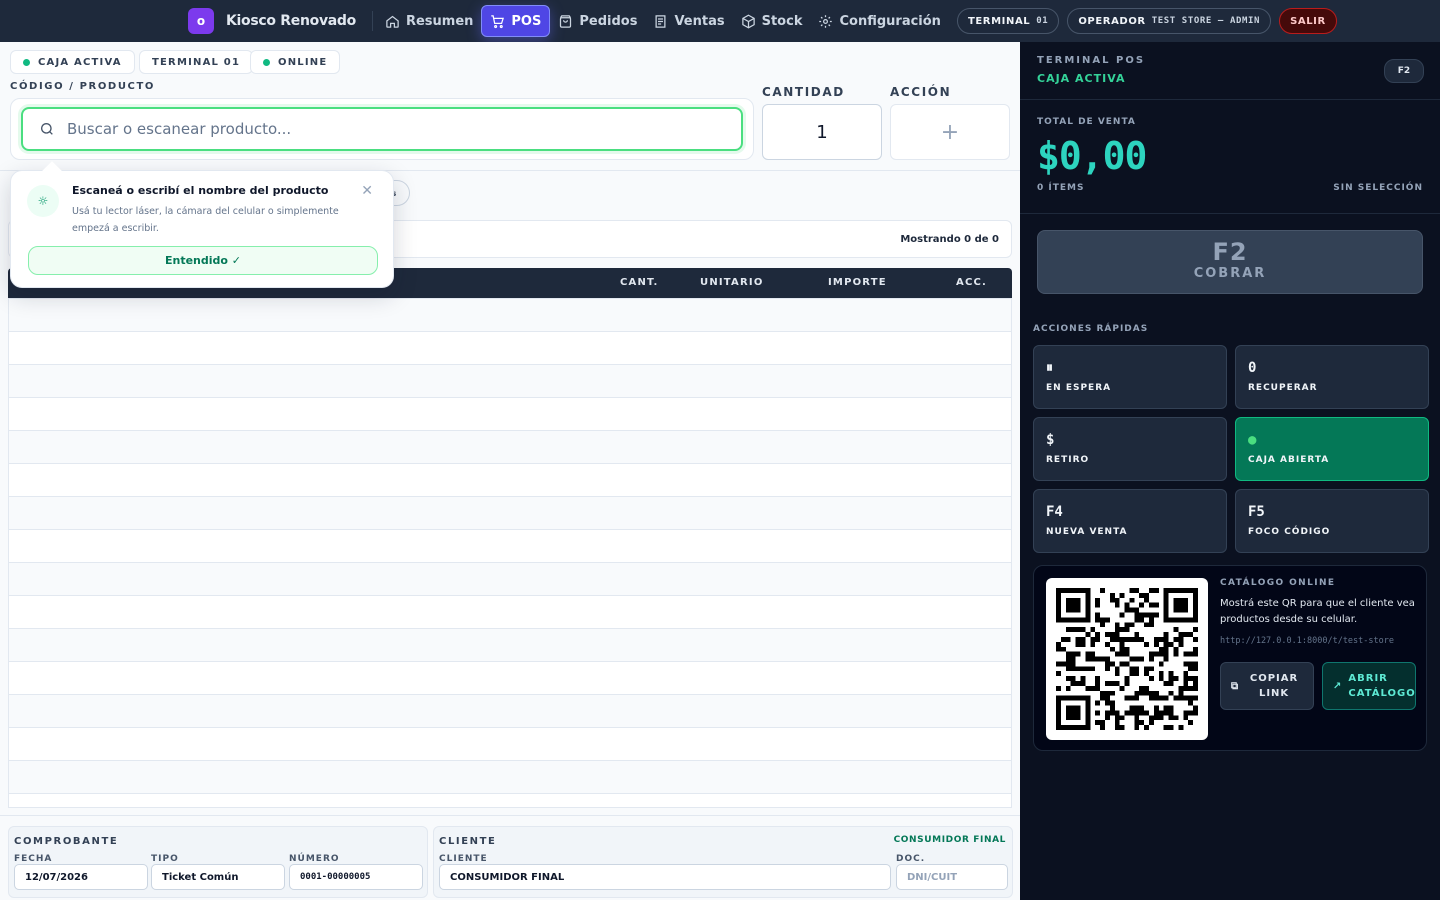  I want to click on quantity-label: CANTIDAD, so click(803, 92).